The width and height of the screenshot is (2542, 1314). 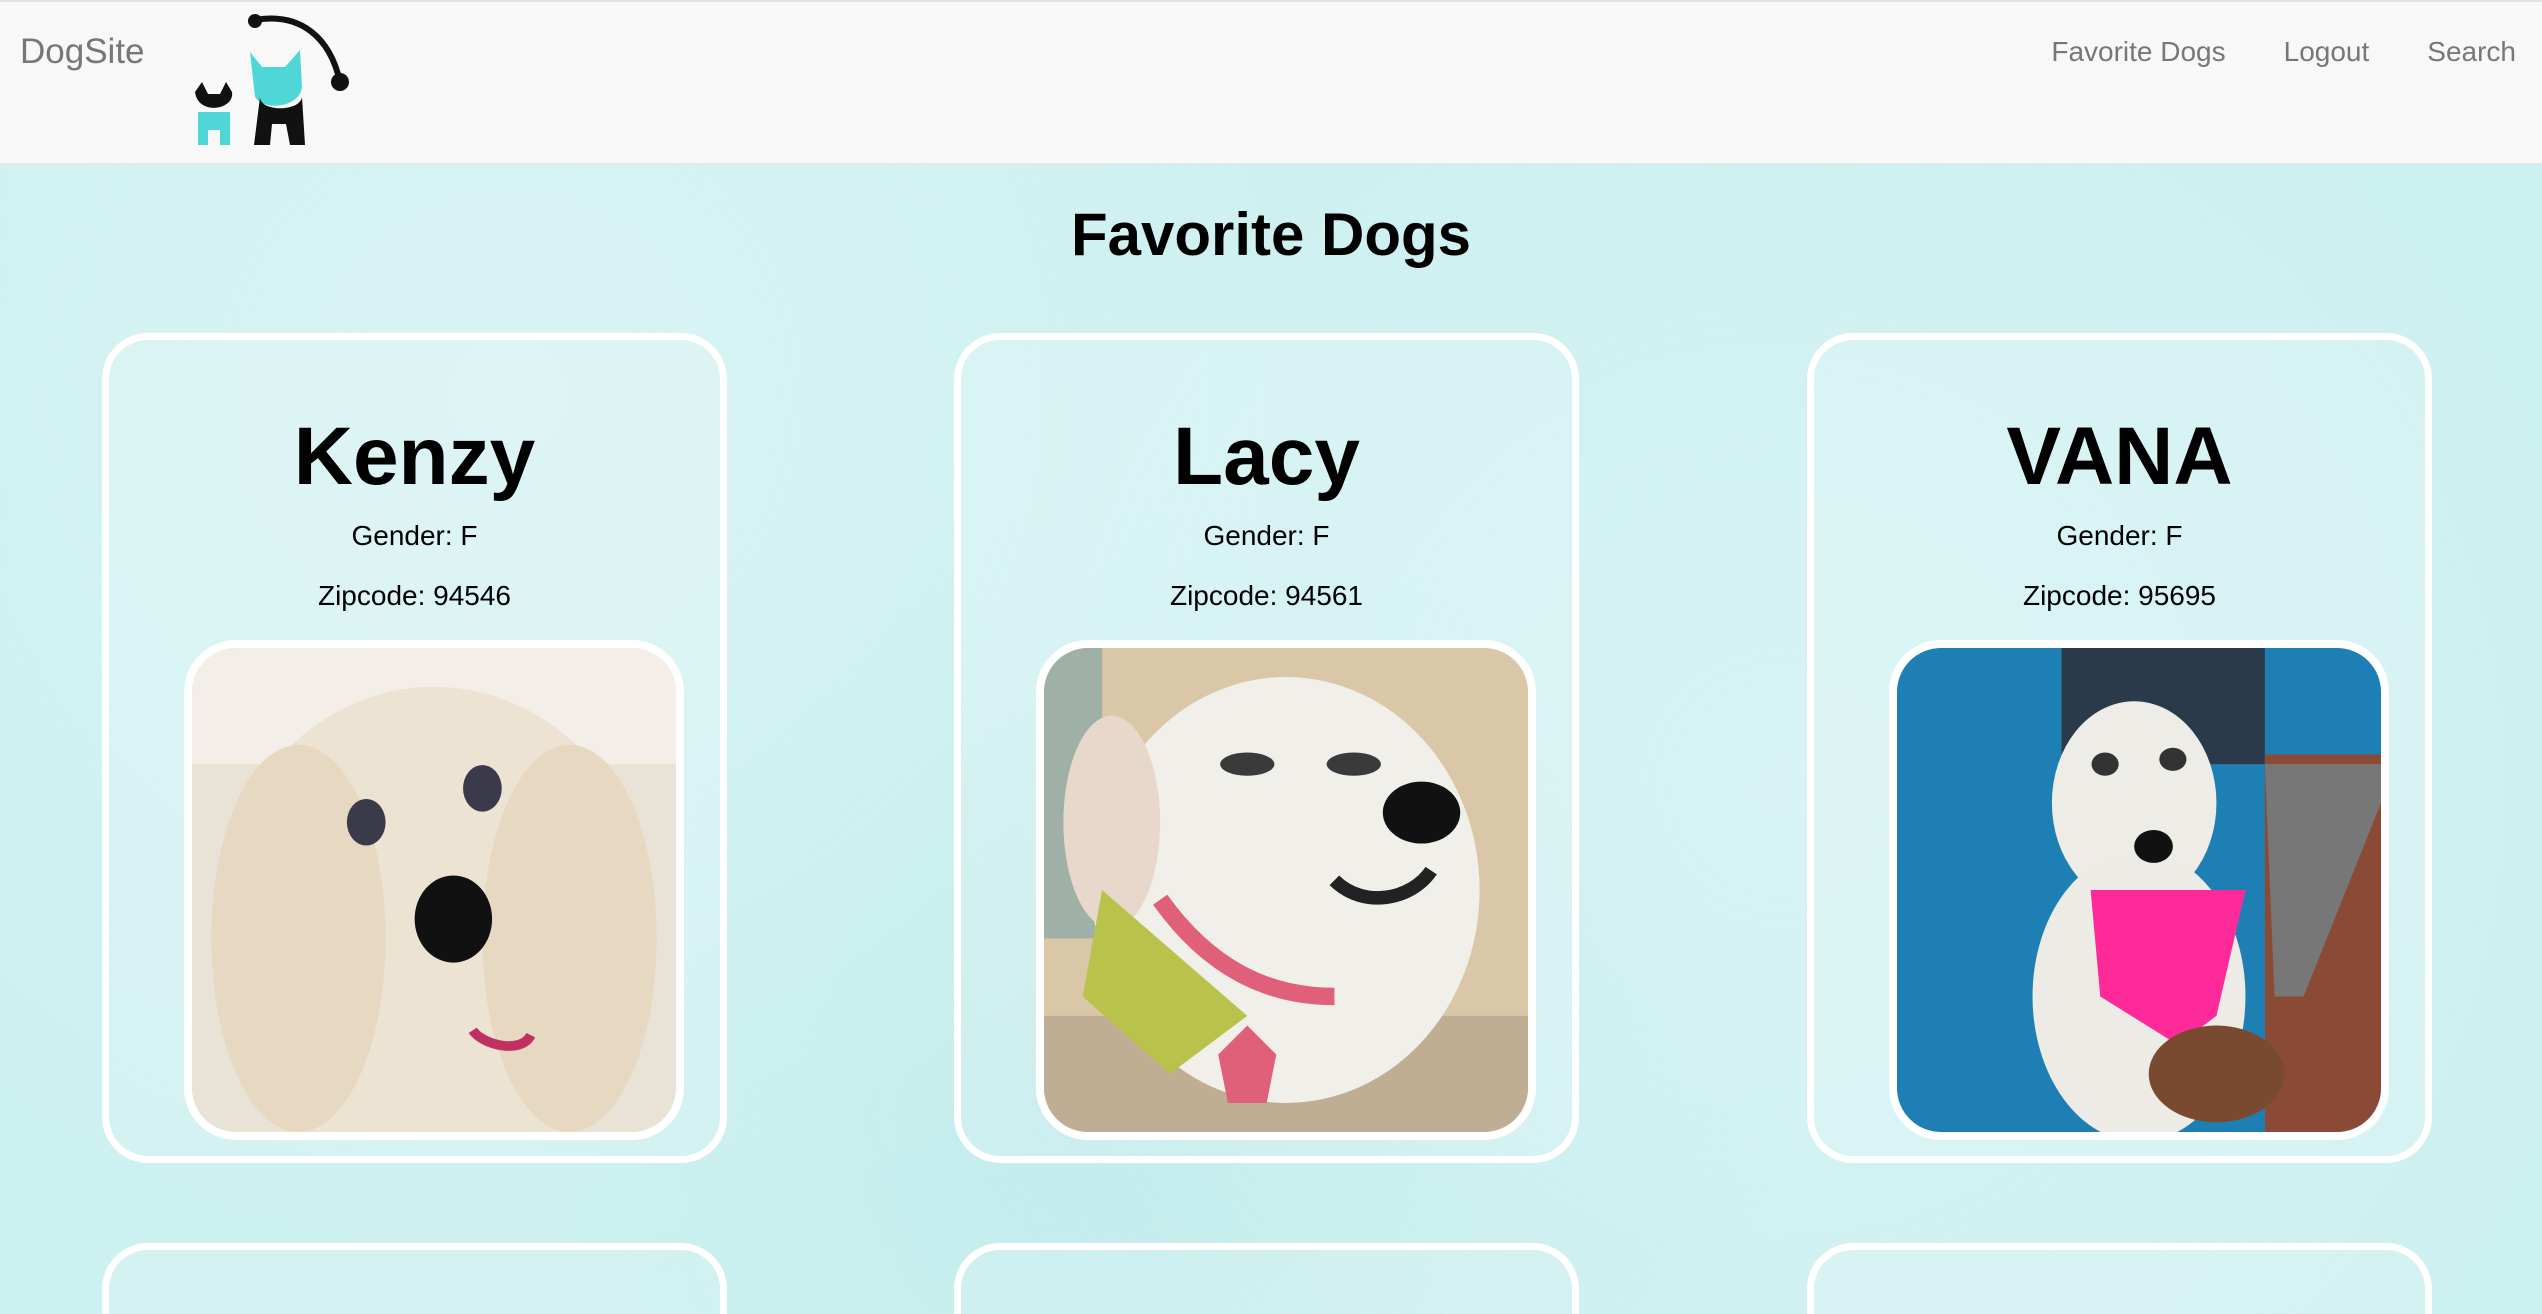 I want to click on nav-search: Search, so click(x=2471, y=52).